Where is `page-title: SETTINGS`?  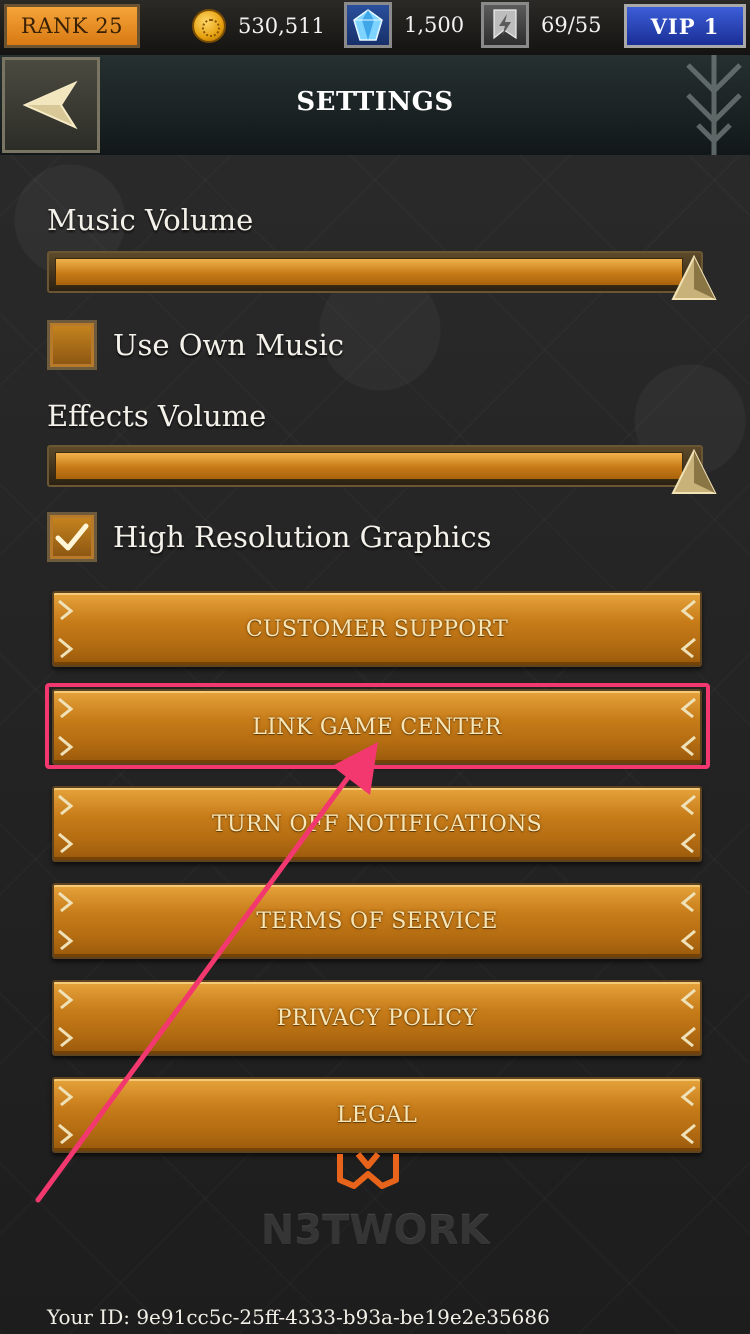
page-title: SETTINGS is located at coordinates (375, 102).